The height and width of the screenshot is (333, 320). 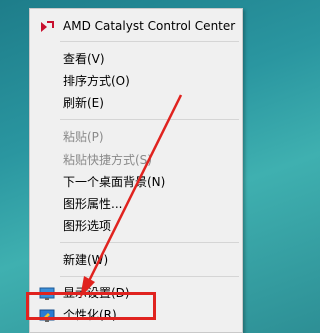 What do you see at coordinates (87, 287) in the screenshot?
I see `annotation-arrow-head` at bounding box center [87, 287].